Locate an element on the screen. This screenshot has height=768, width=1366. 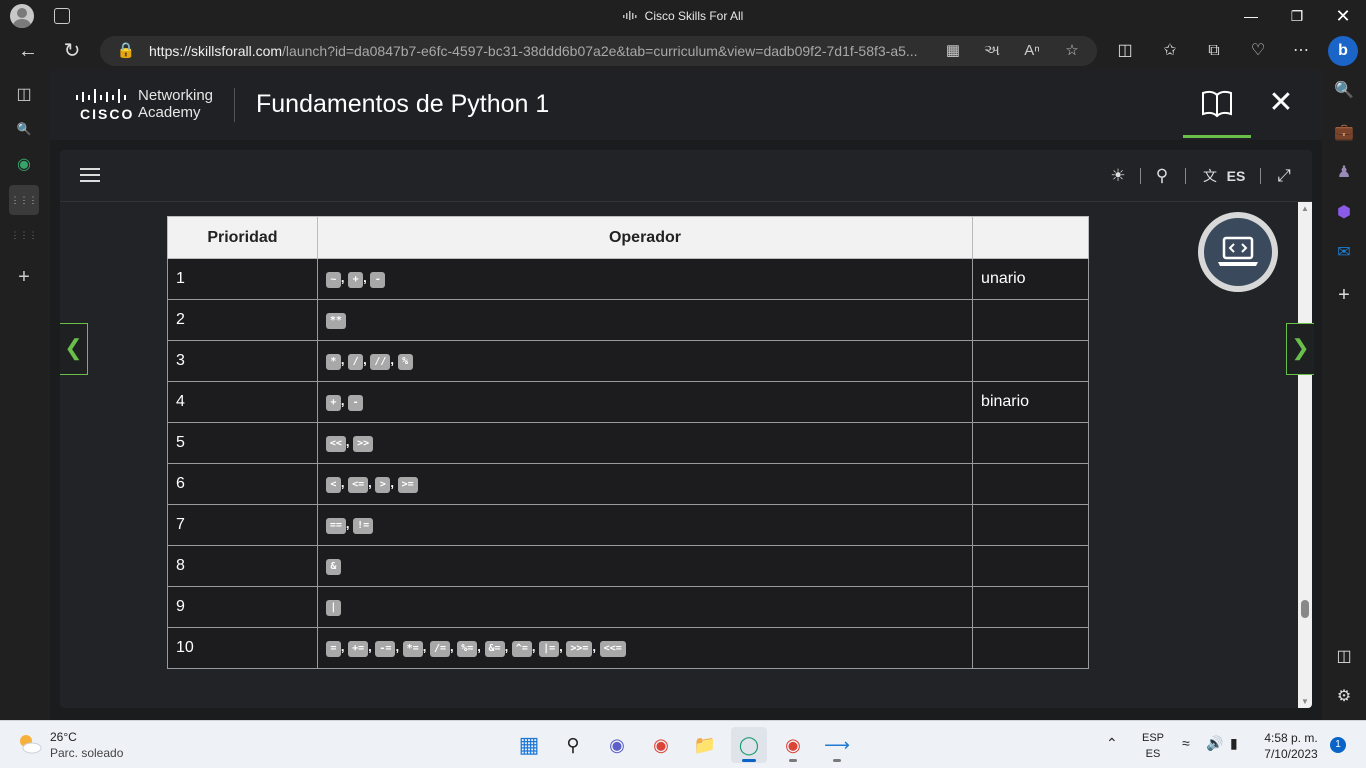
weather-temperature: 26°C is located at coordinates (63, 737).